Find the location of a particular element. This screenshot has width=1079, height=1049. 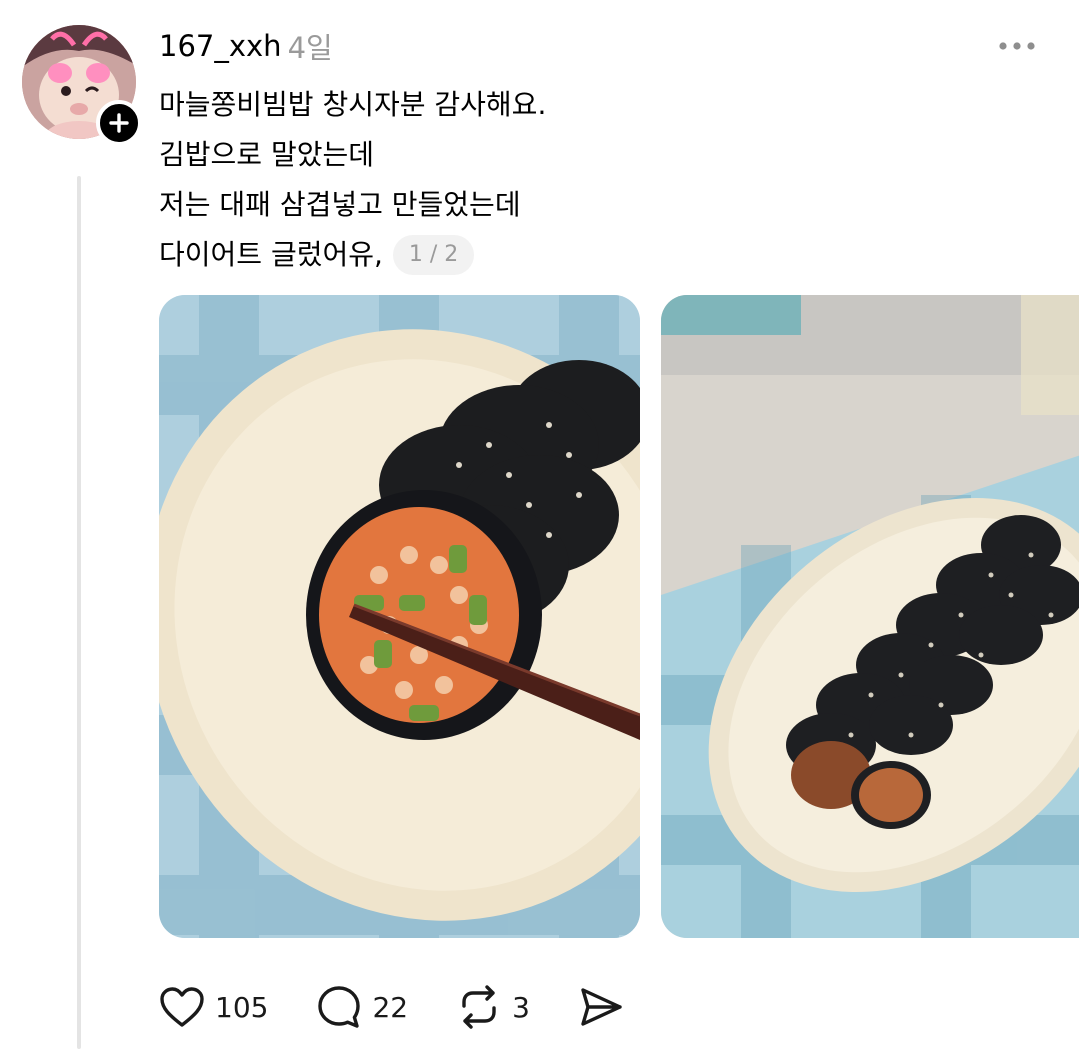

share-button is located at coordinates (601, 1007).